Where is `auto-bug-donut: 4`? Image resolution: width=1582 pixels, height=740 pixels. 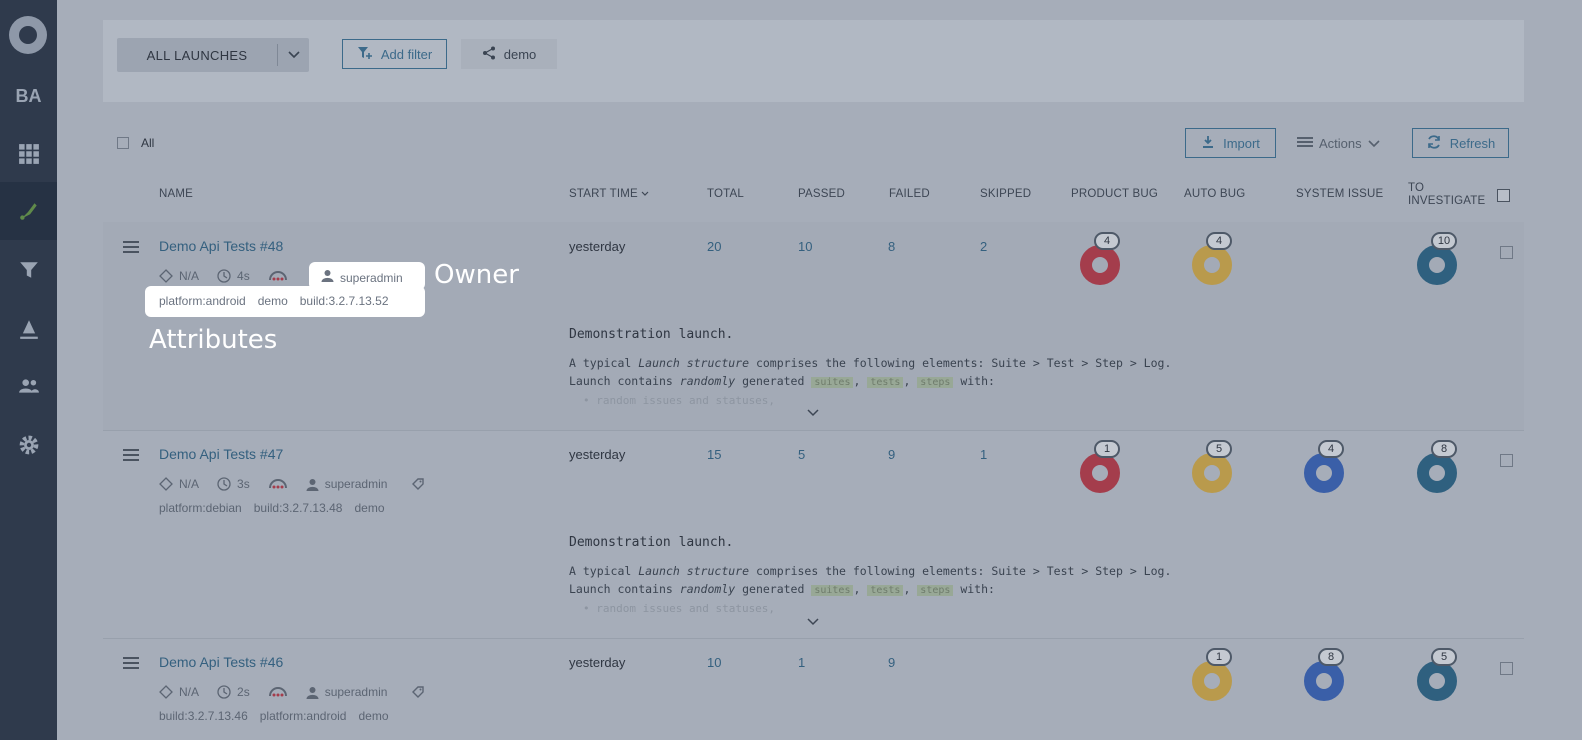 auto-bug-donut: 4 is located at coordinates (1212, 259).